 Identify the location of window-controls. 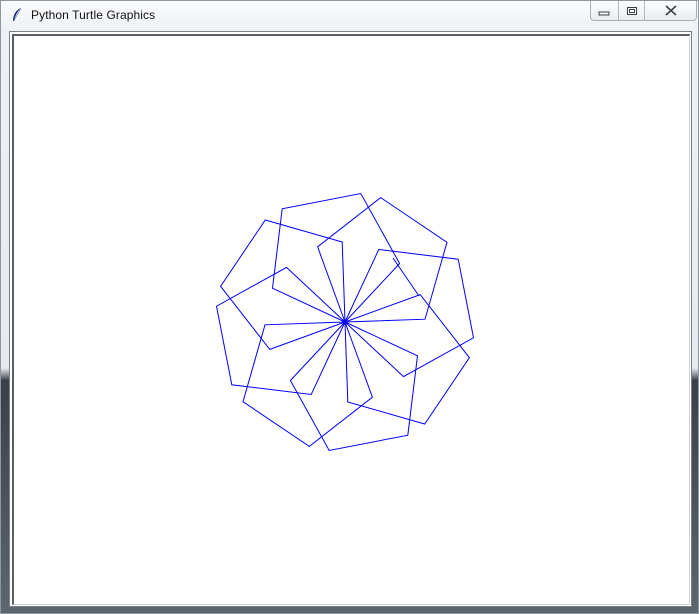
(643, 11).